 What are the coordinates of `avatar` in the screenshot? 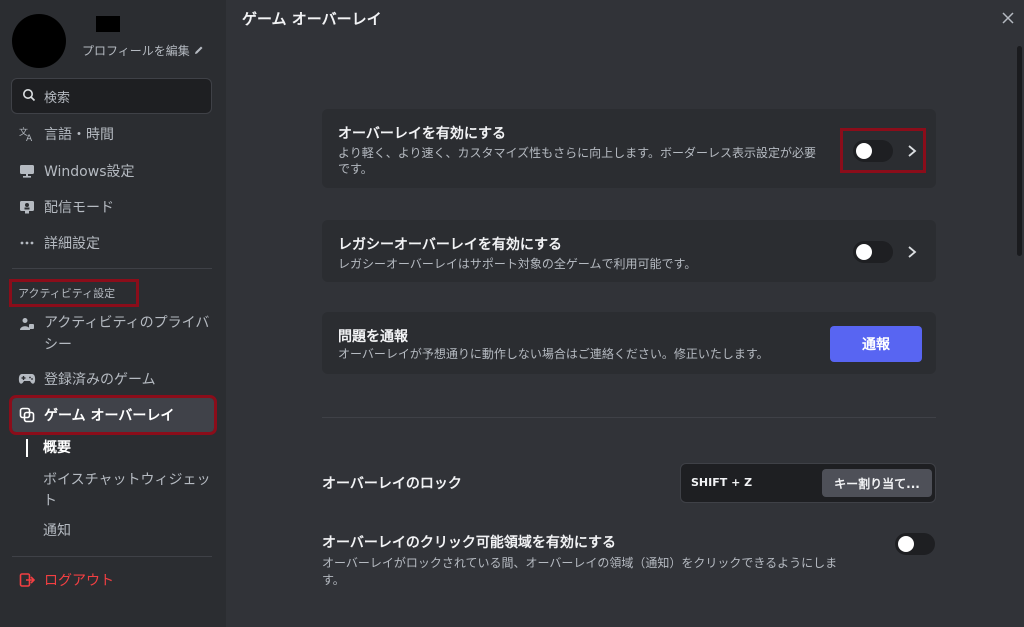 It's located at (39, 41).